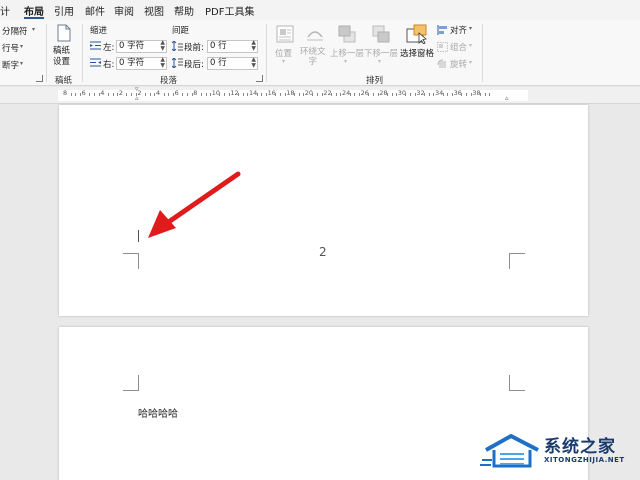 The image size is (640, 480). What do you see at coordinates (584, 460) in the screenshot?
I see `watermark-url: XITONGZHIJIA.NET` at bounding box center [584, 460].